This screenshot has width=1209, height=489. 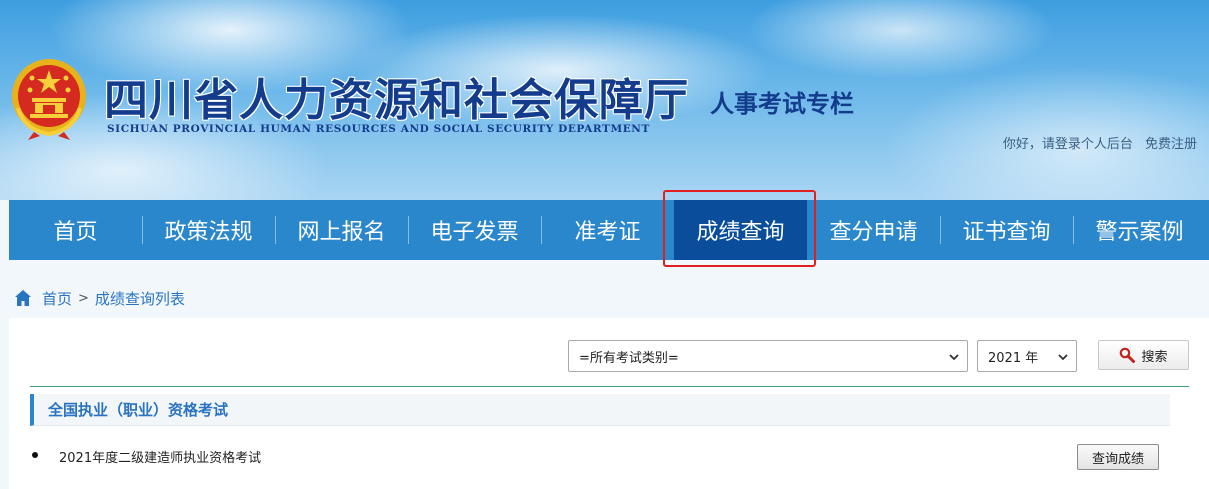 What do you see at coordinates (160, 456) in the screenshot?
I see `exam-name: 2021年度二级建造师执业资格考试` at bounding box center [160, 456].